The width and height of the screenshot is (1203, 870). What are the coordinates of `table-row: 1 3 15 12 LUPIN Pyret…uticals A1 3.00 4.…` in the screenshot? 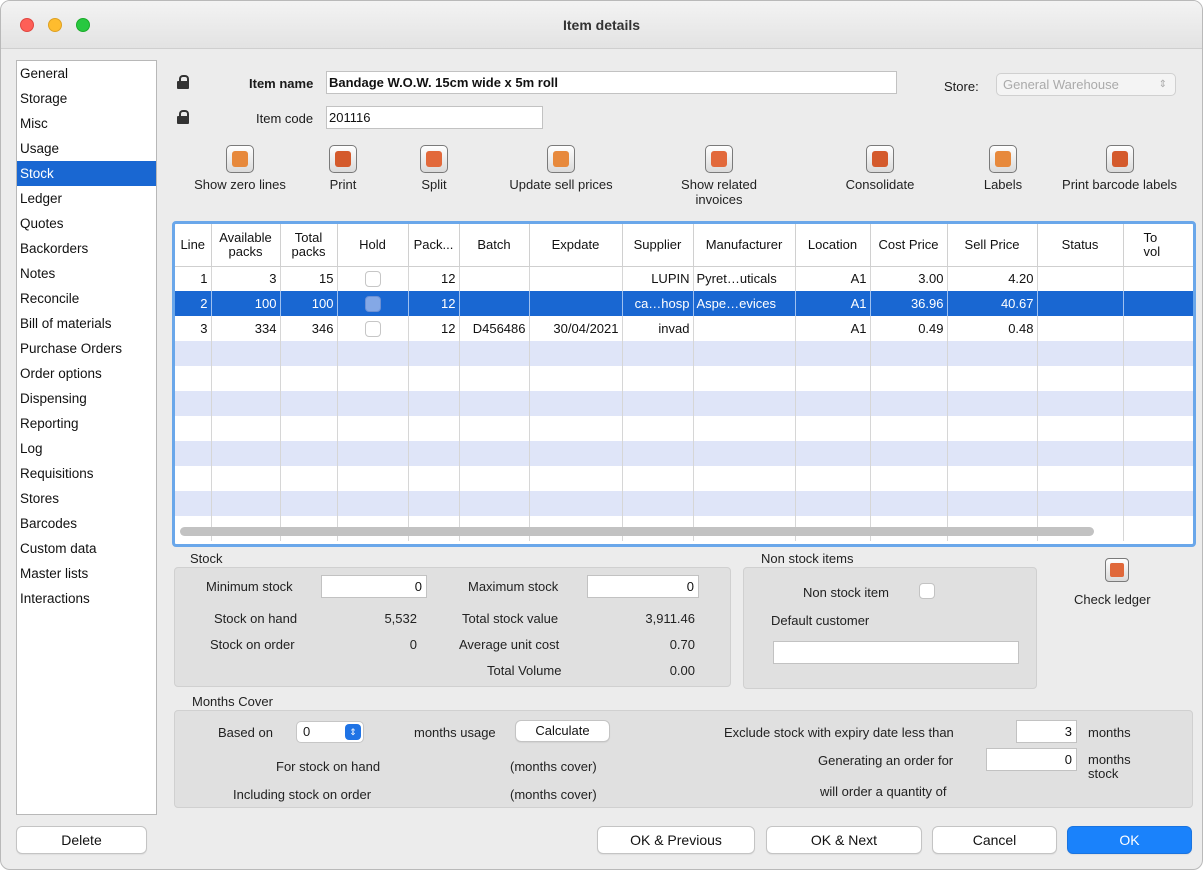 It's located at (684, 278).